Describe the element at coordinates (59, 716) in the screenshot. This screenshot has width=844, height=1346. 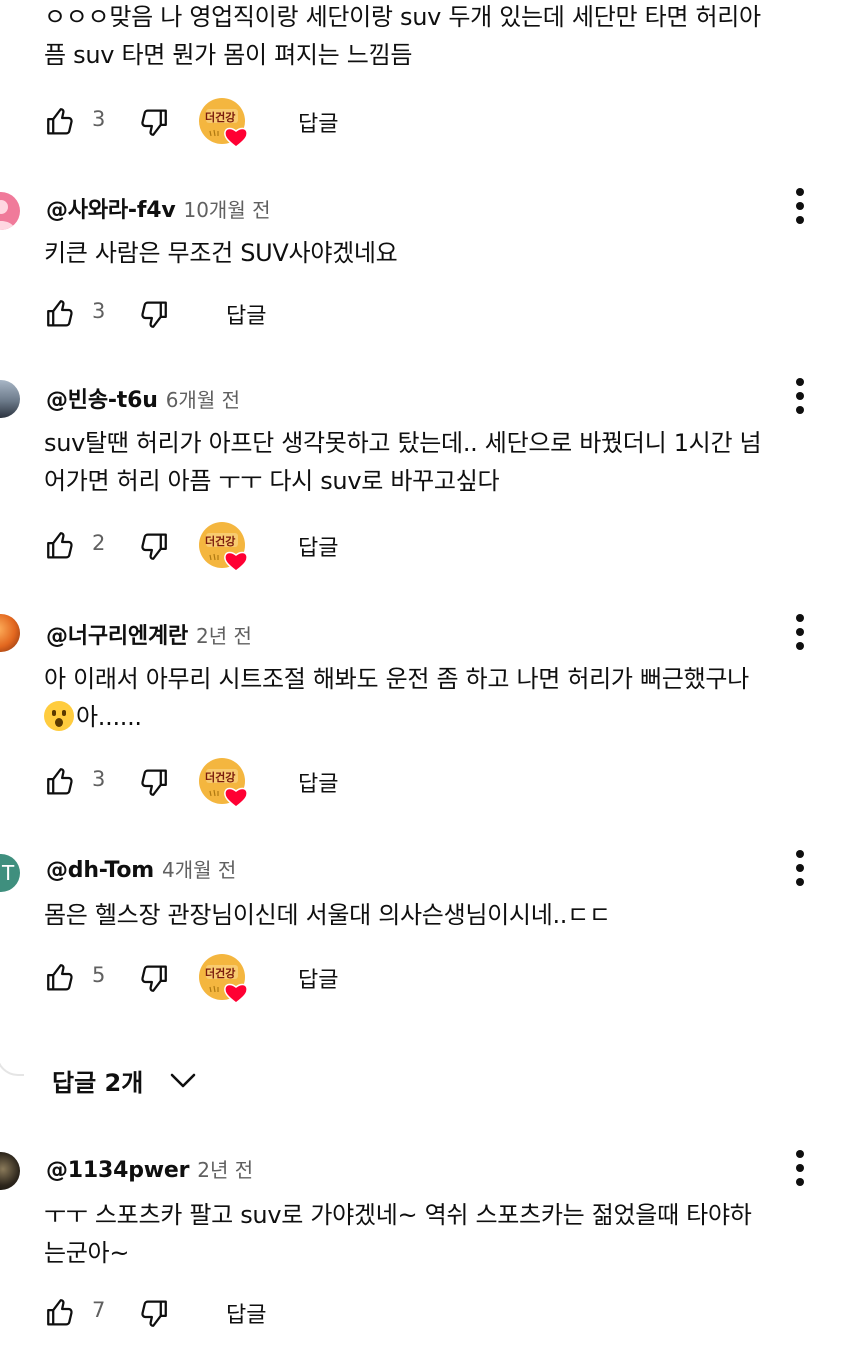
I see `astonished-emoji-icon` at that location.